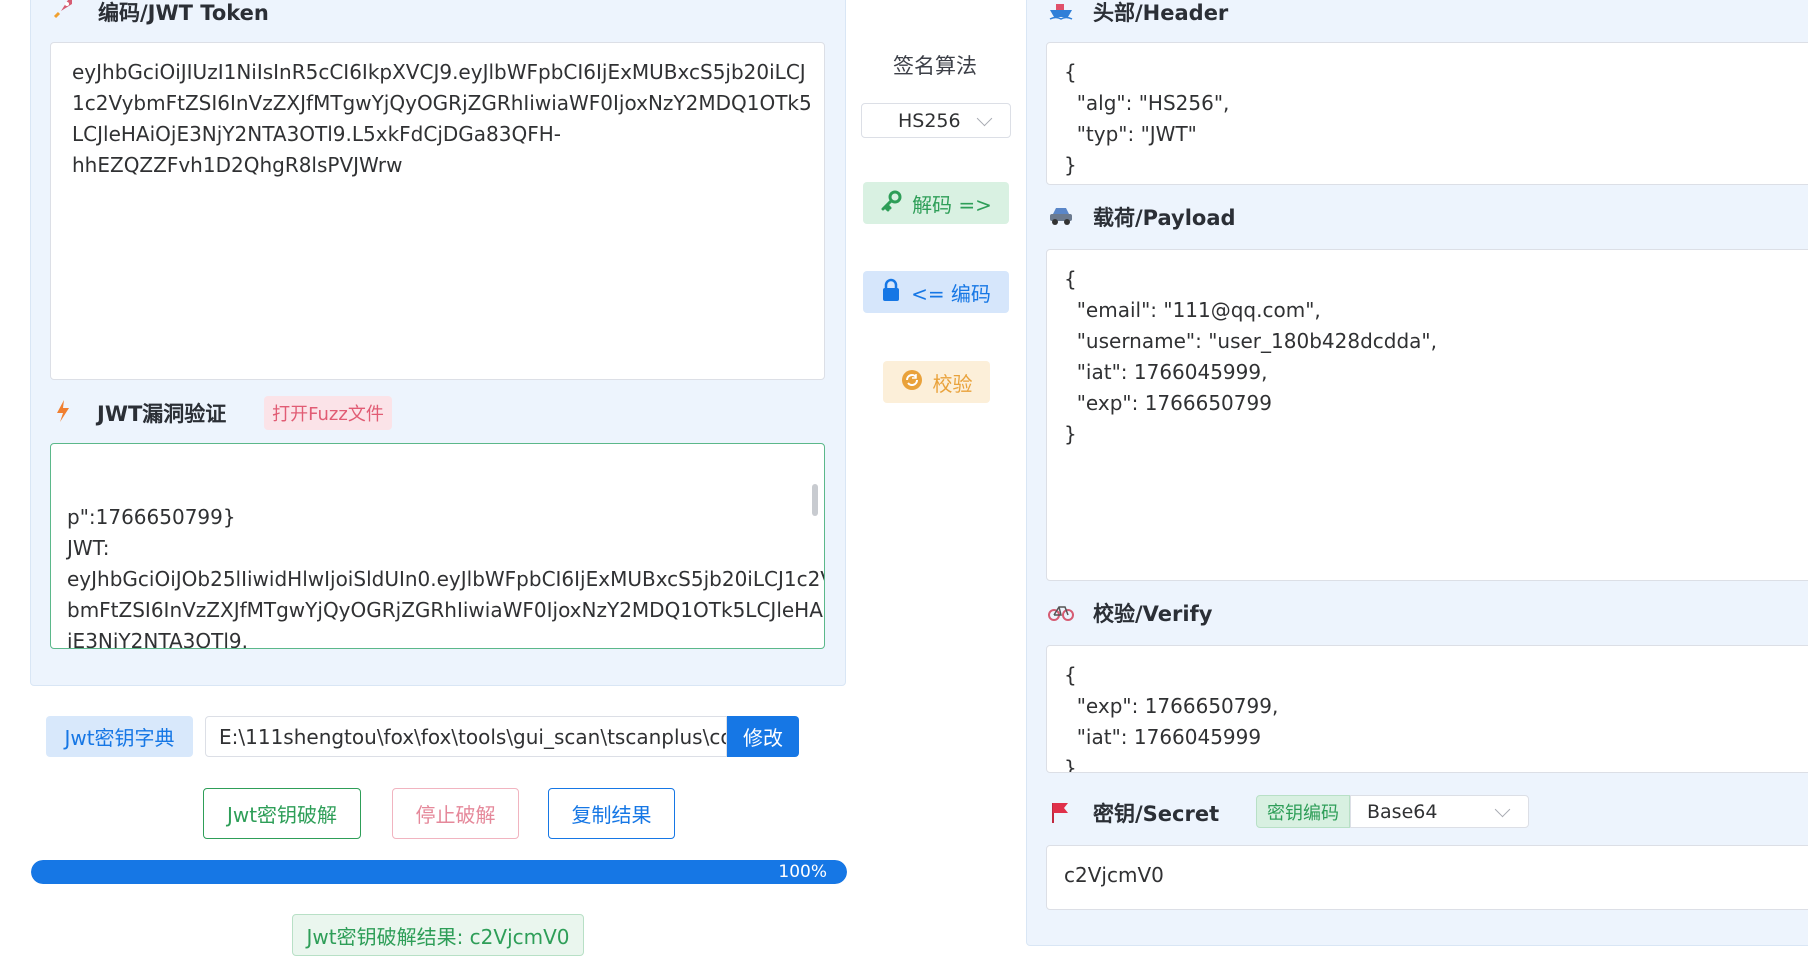 The height and width of the screenshot is (956, 1808). What do you see at coordinates (1061, 12) in the screenshot?
I see `ship-icon` at bounding box center [1061, 12].